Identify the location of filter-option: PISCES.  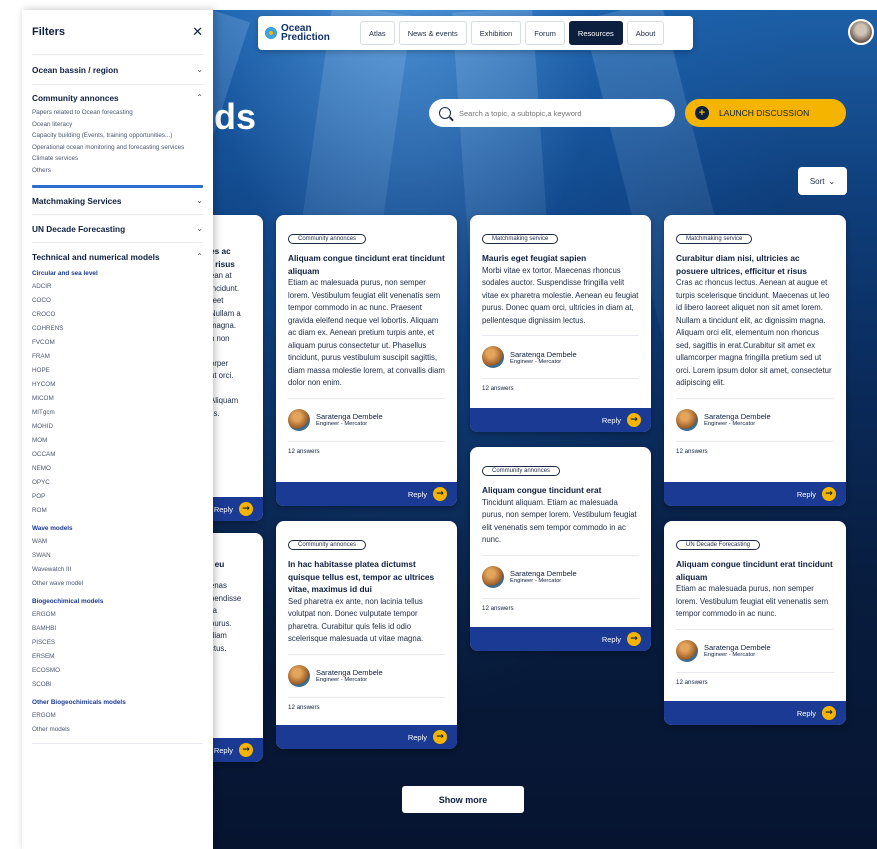
(117, 643).